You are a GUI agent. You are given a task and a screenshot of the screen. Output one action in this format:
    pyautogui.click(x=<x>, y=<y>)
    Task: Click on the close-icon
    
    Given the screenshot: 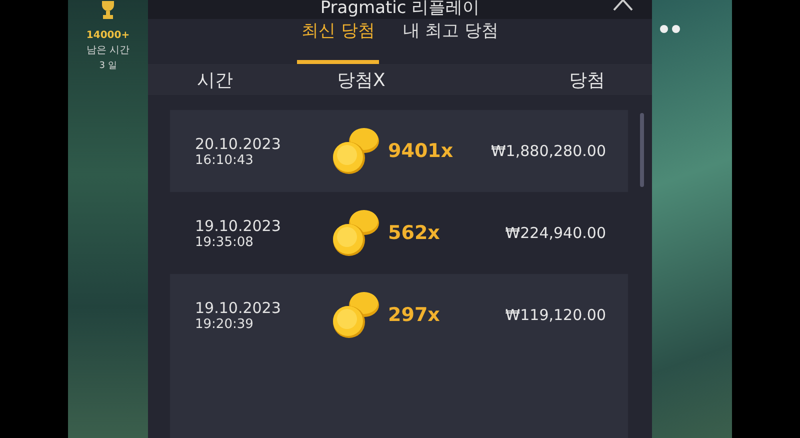 What is the action you would take?
    pyautogui.click(x=623, y=6)
    